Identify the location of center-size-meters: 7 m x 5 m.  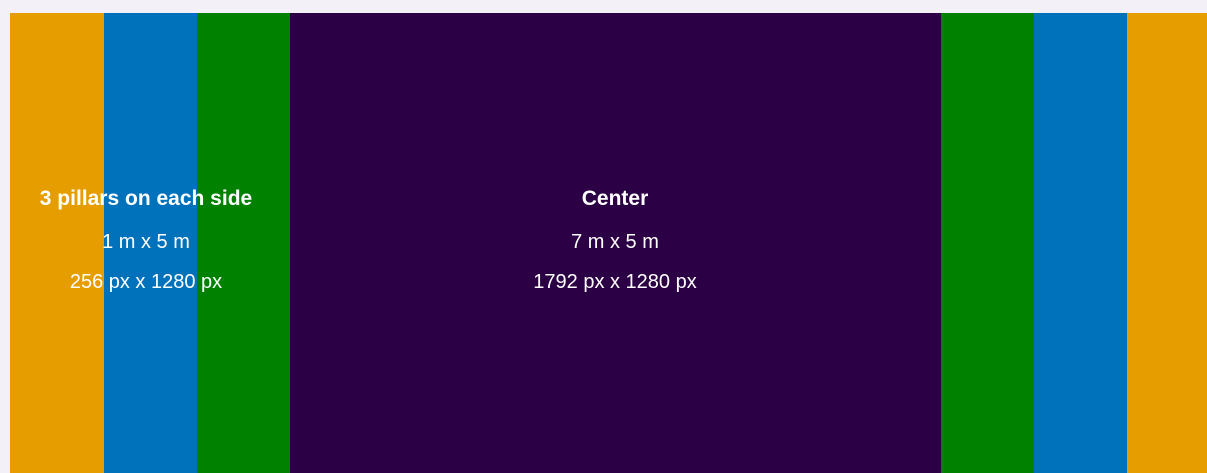
(615, 242).